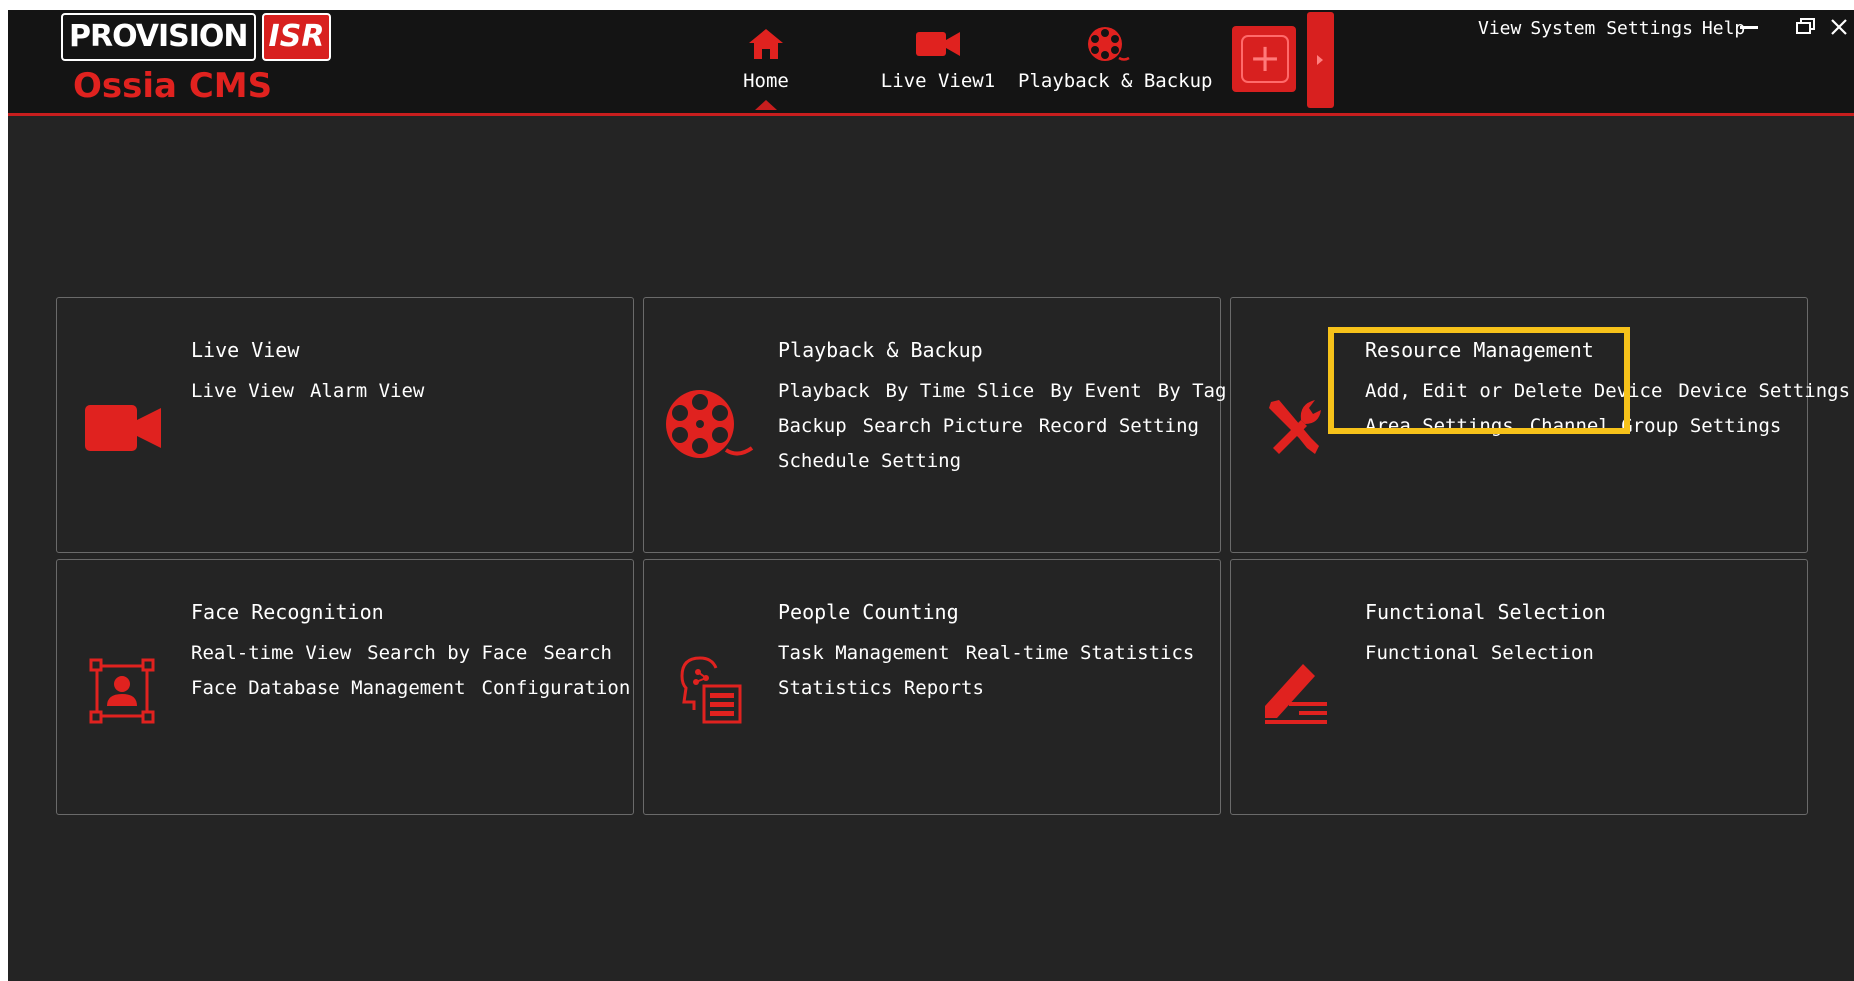 The image size is (1854, 981). What do you see at coordinates (1115, 67) in the screenshot?
I see `tab-playback-backup: Playback & Backup` at bounding box center [1115, 67].